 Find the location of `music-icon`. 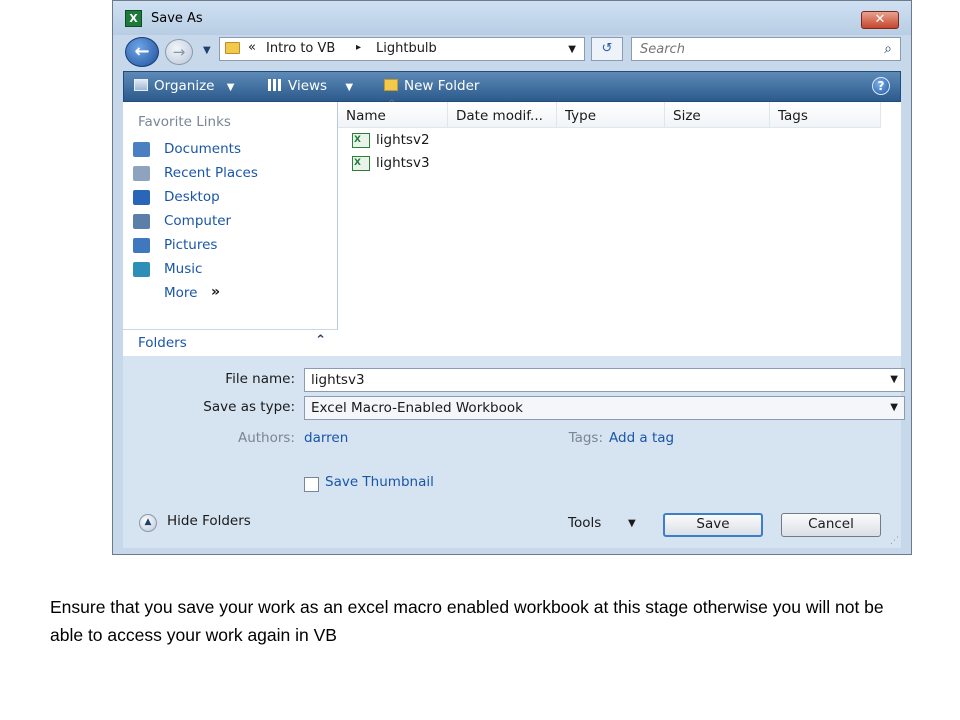

music-icon is located at coordinates (141, 269).